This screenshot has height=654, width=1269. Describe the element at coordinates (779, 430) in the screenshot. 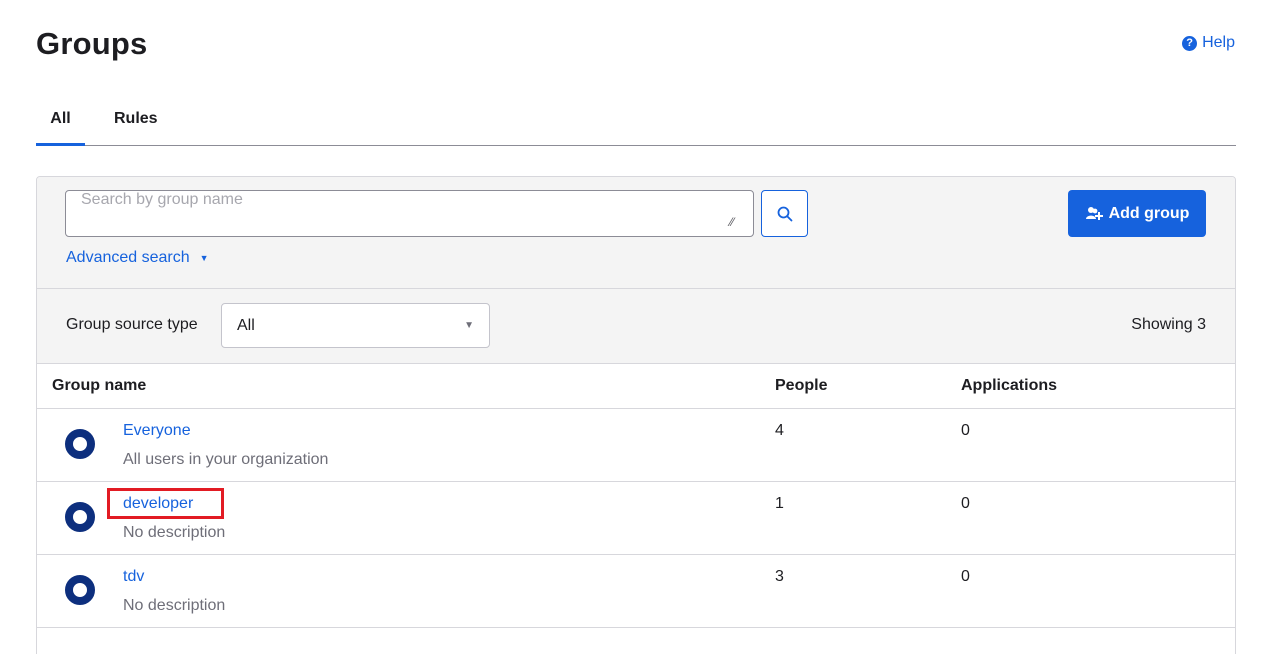

I see `people-count: 4` at that location.